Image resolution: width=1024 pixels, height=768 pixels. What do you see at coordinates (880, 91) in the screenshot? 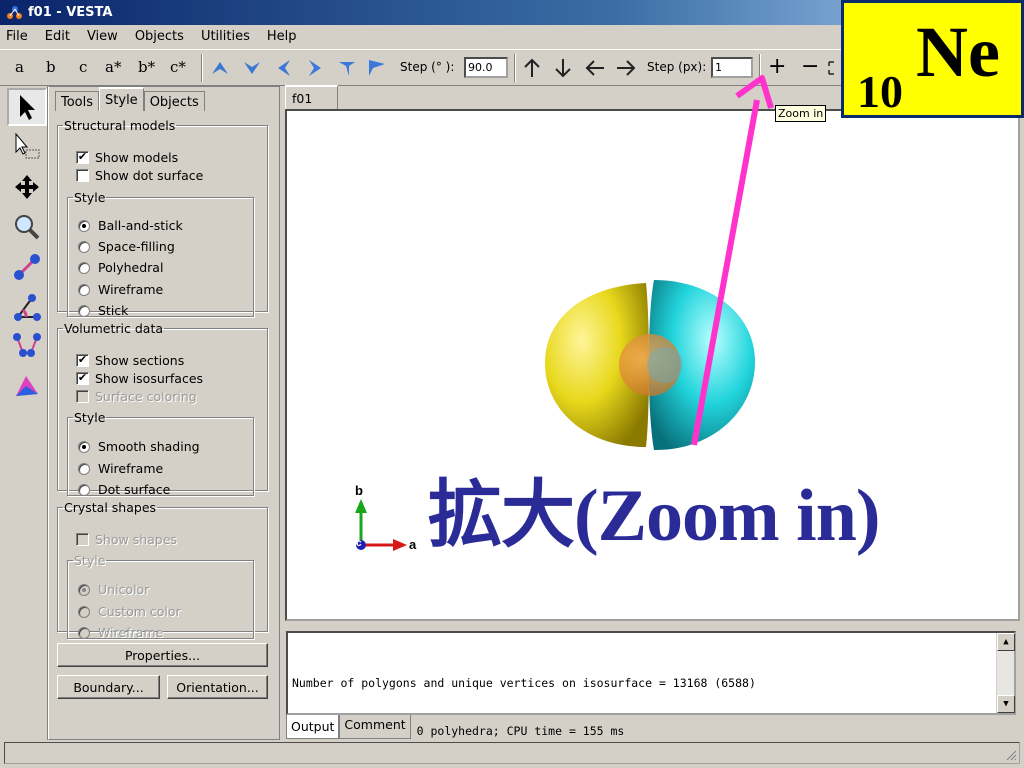
I see `atomic-number: 10` at bounding box center [880, 91].